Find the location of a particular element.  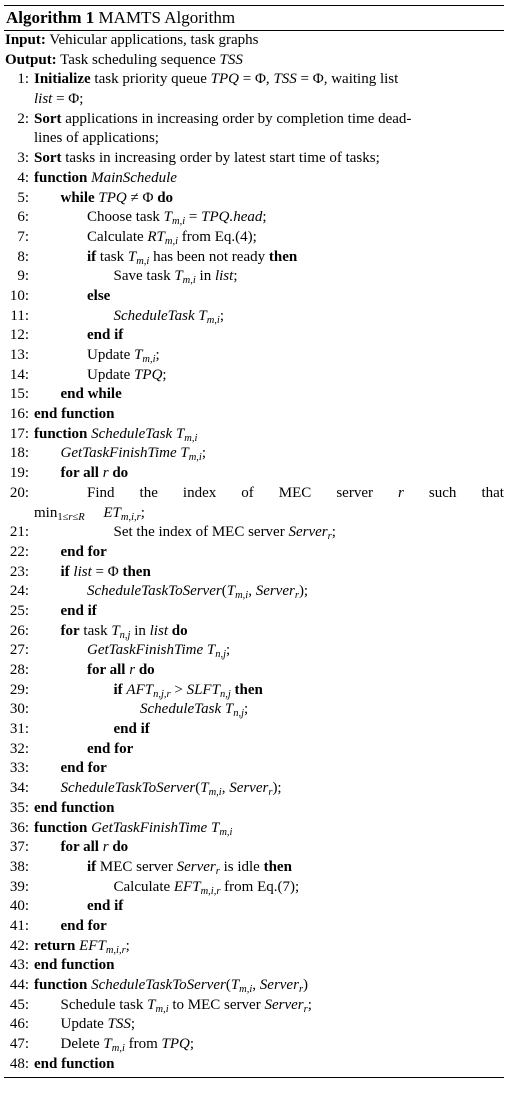

line-text: if MEC server Serverr is idle then is located at coordinates (189, 867).